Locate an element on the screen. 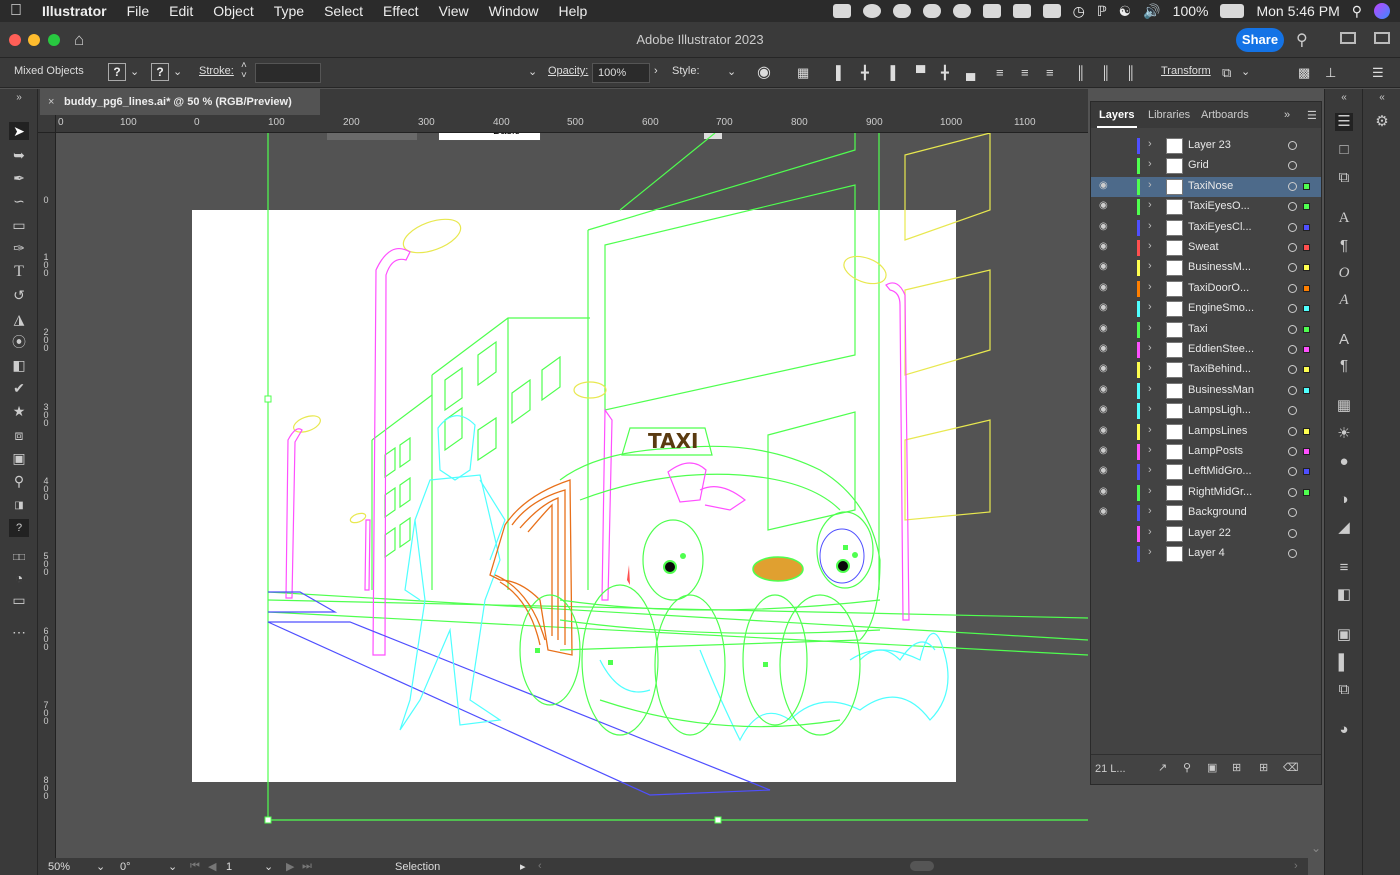  clipping-mask-icon: ▣ is located at coordinates (1212, 767).